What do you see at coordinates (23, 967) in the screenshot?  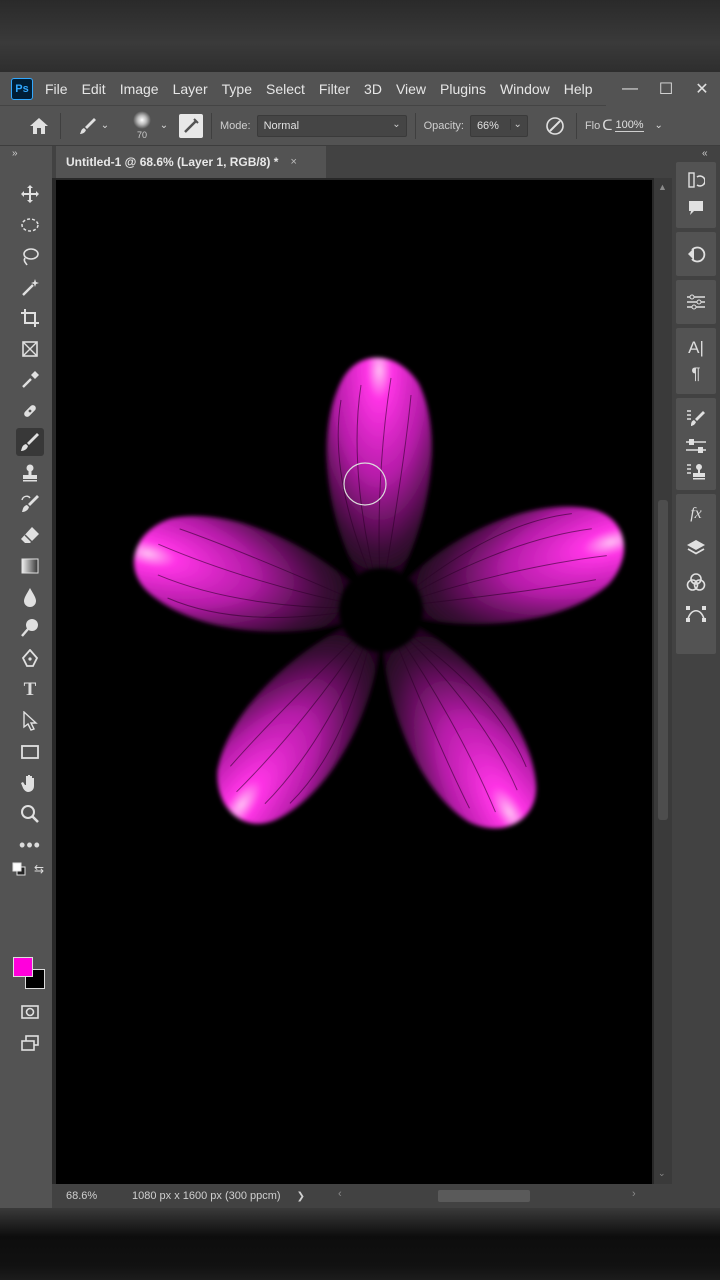 I see `foreground-color-swatch` at bounding box center [23, 967].